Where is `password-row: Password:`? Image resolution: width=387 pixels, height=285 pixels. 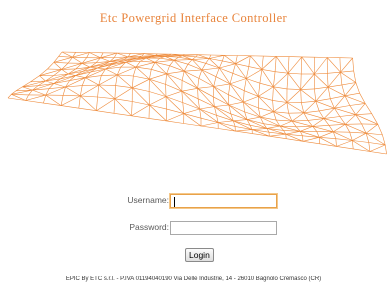 password-row: Password: is located at coordinates (193, 228).